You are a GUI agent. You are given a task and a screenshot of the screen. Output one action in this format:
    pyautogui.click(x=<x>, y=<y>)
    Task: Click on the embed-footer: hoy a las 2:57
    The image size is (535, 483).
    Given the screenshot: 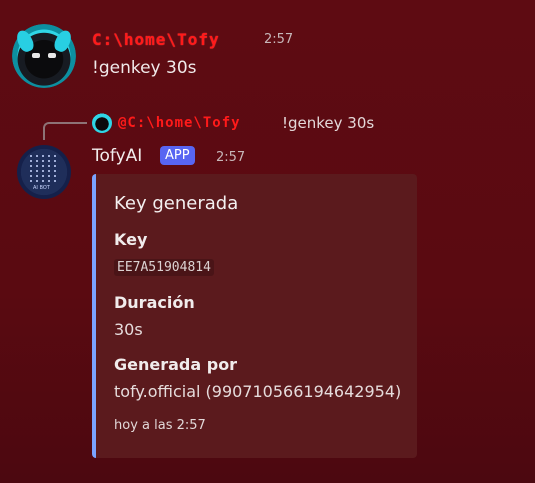 What is the action you would take?
    pyautogui.click(x=160, y=425)
    